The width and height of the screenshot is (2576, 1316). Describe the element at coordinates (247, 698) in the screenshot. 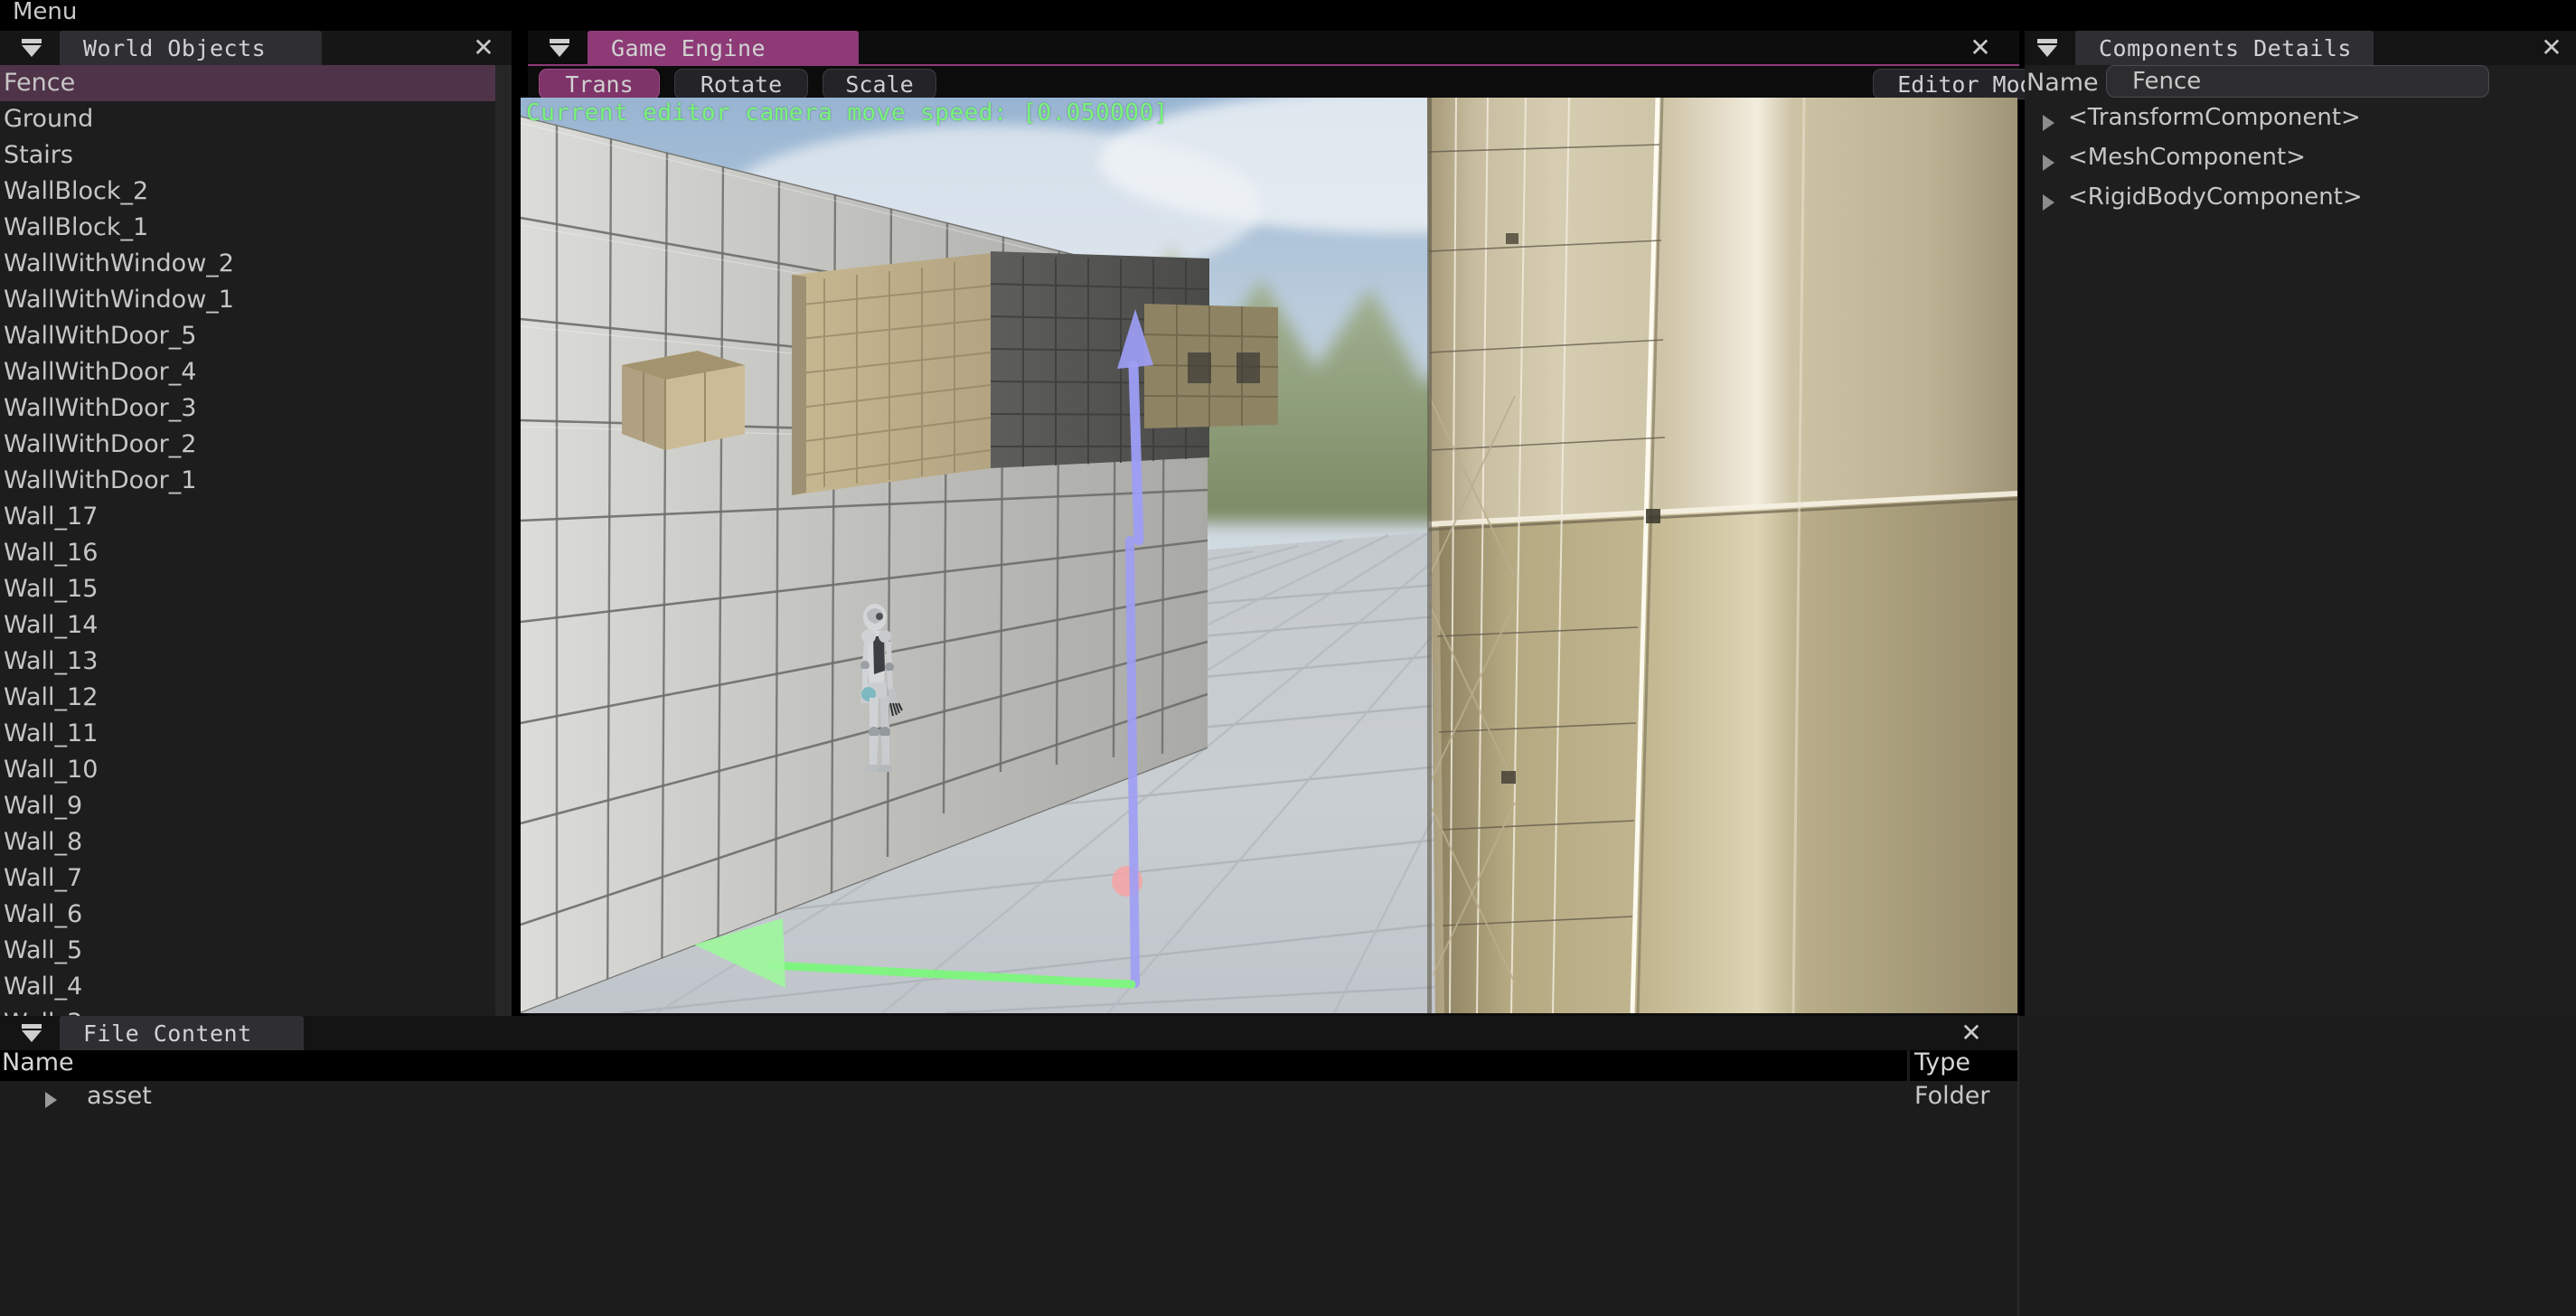

I see `world-object-item: Wall_12` at that location.